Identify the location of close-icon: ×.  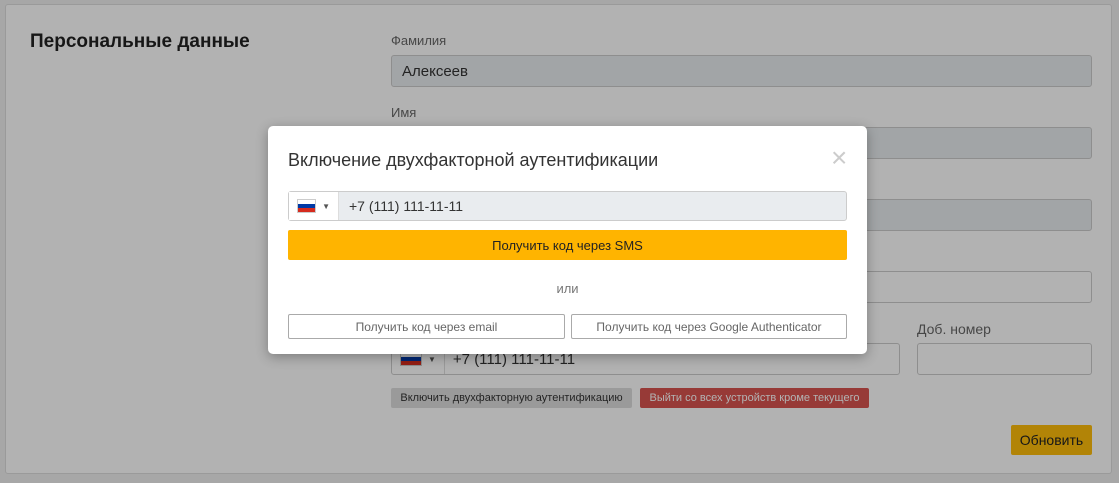
(839, 158).